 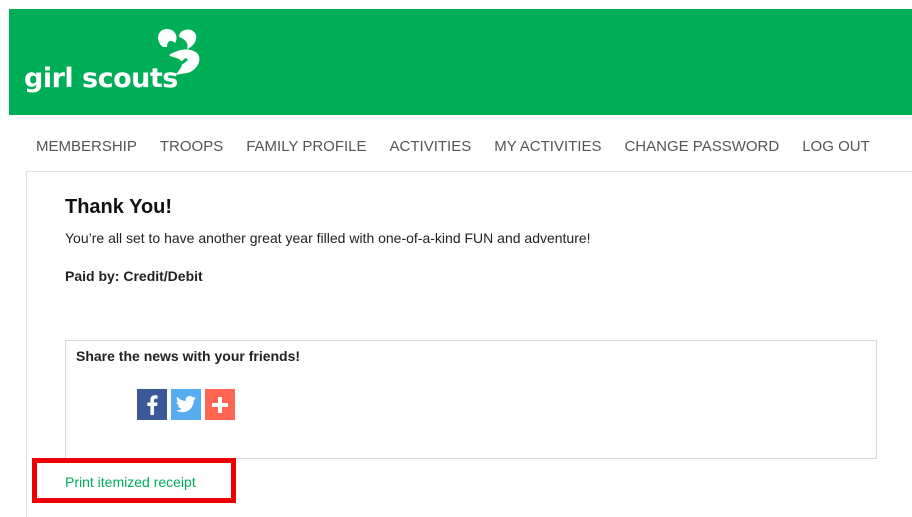 I want to click on nav-item-change-password: CHANGE PASSWORD, so click(x=701, y=148).